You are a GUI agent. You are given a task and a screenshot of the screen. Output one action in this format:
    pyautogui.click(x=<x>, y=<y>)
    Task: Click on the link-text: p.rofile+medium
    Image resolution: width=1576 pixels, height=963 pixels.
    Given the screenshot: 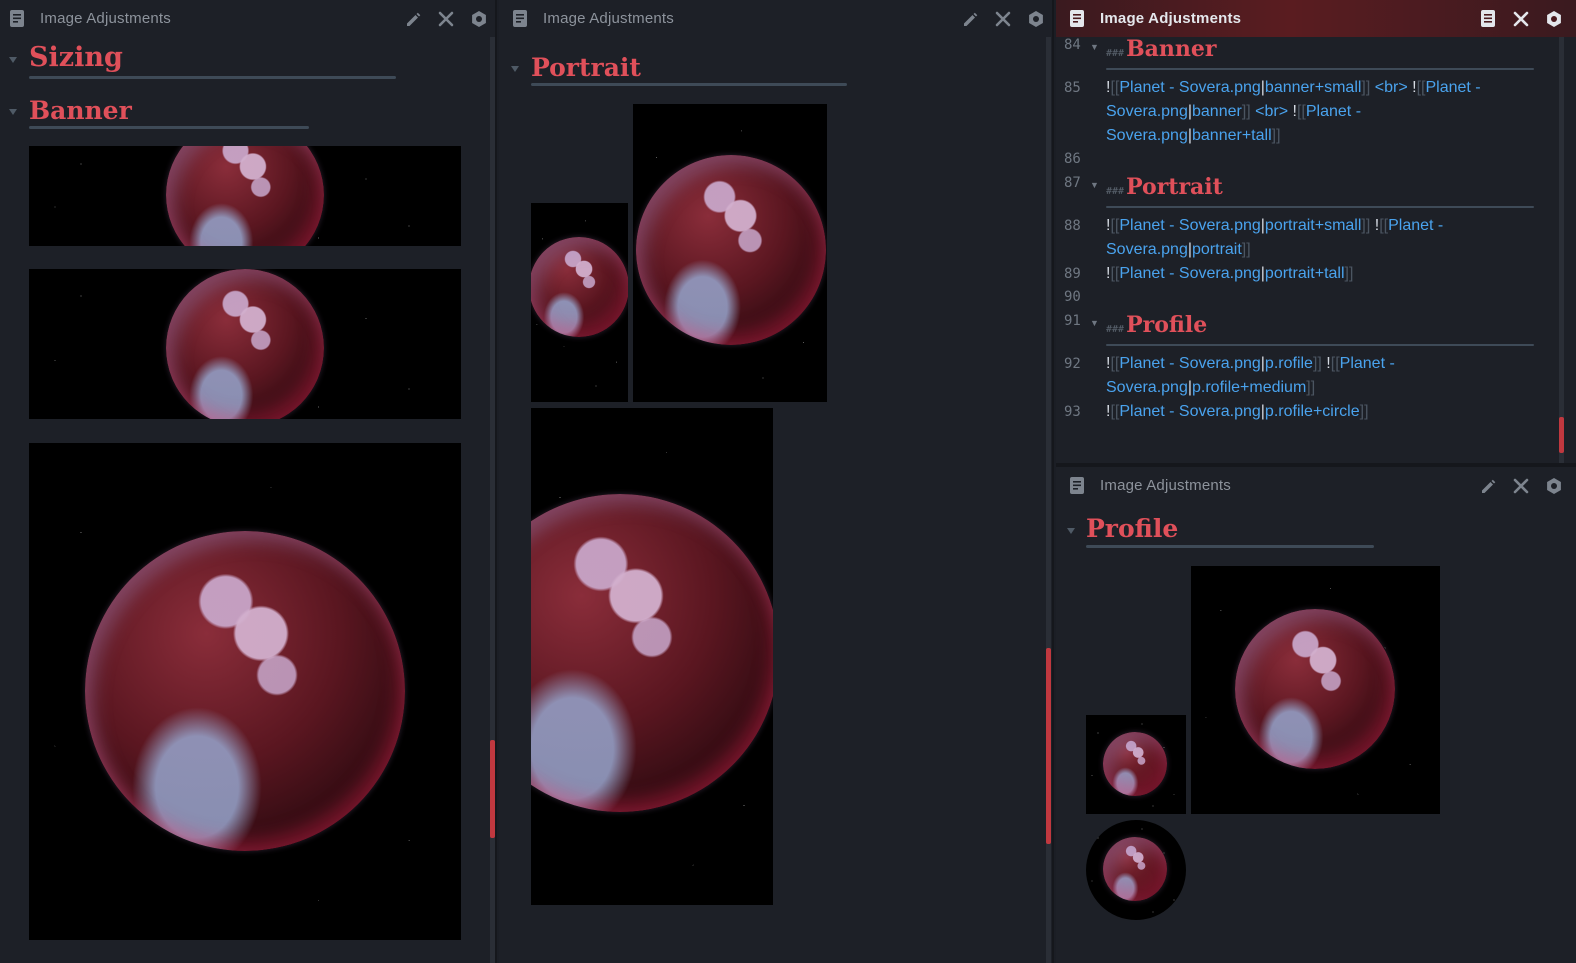 What is the action you would take?
    pyautogui.click(x=1249, y=387)
    